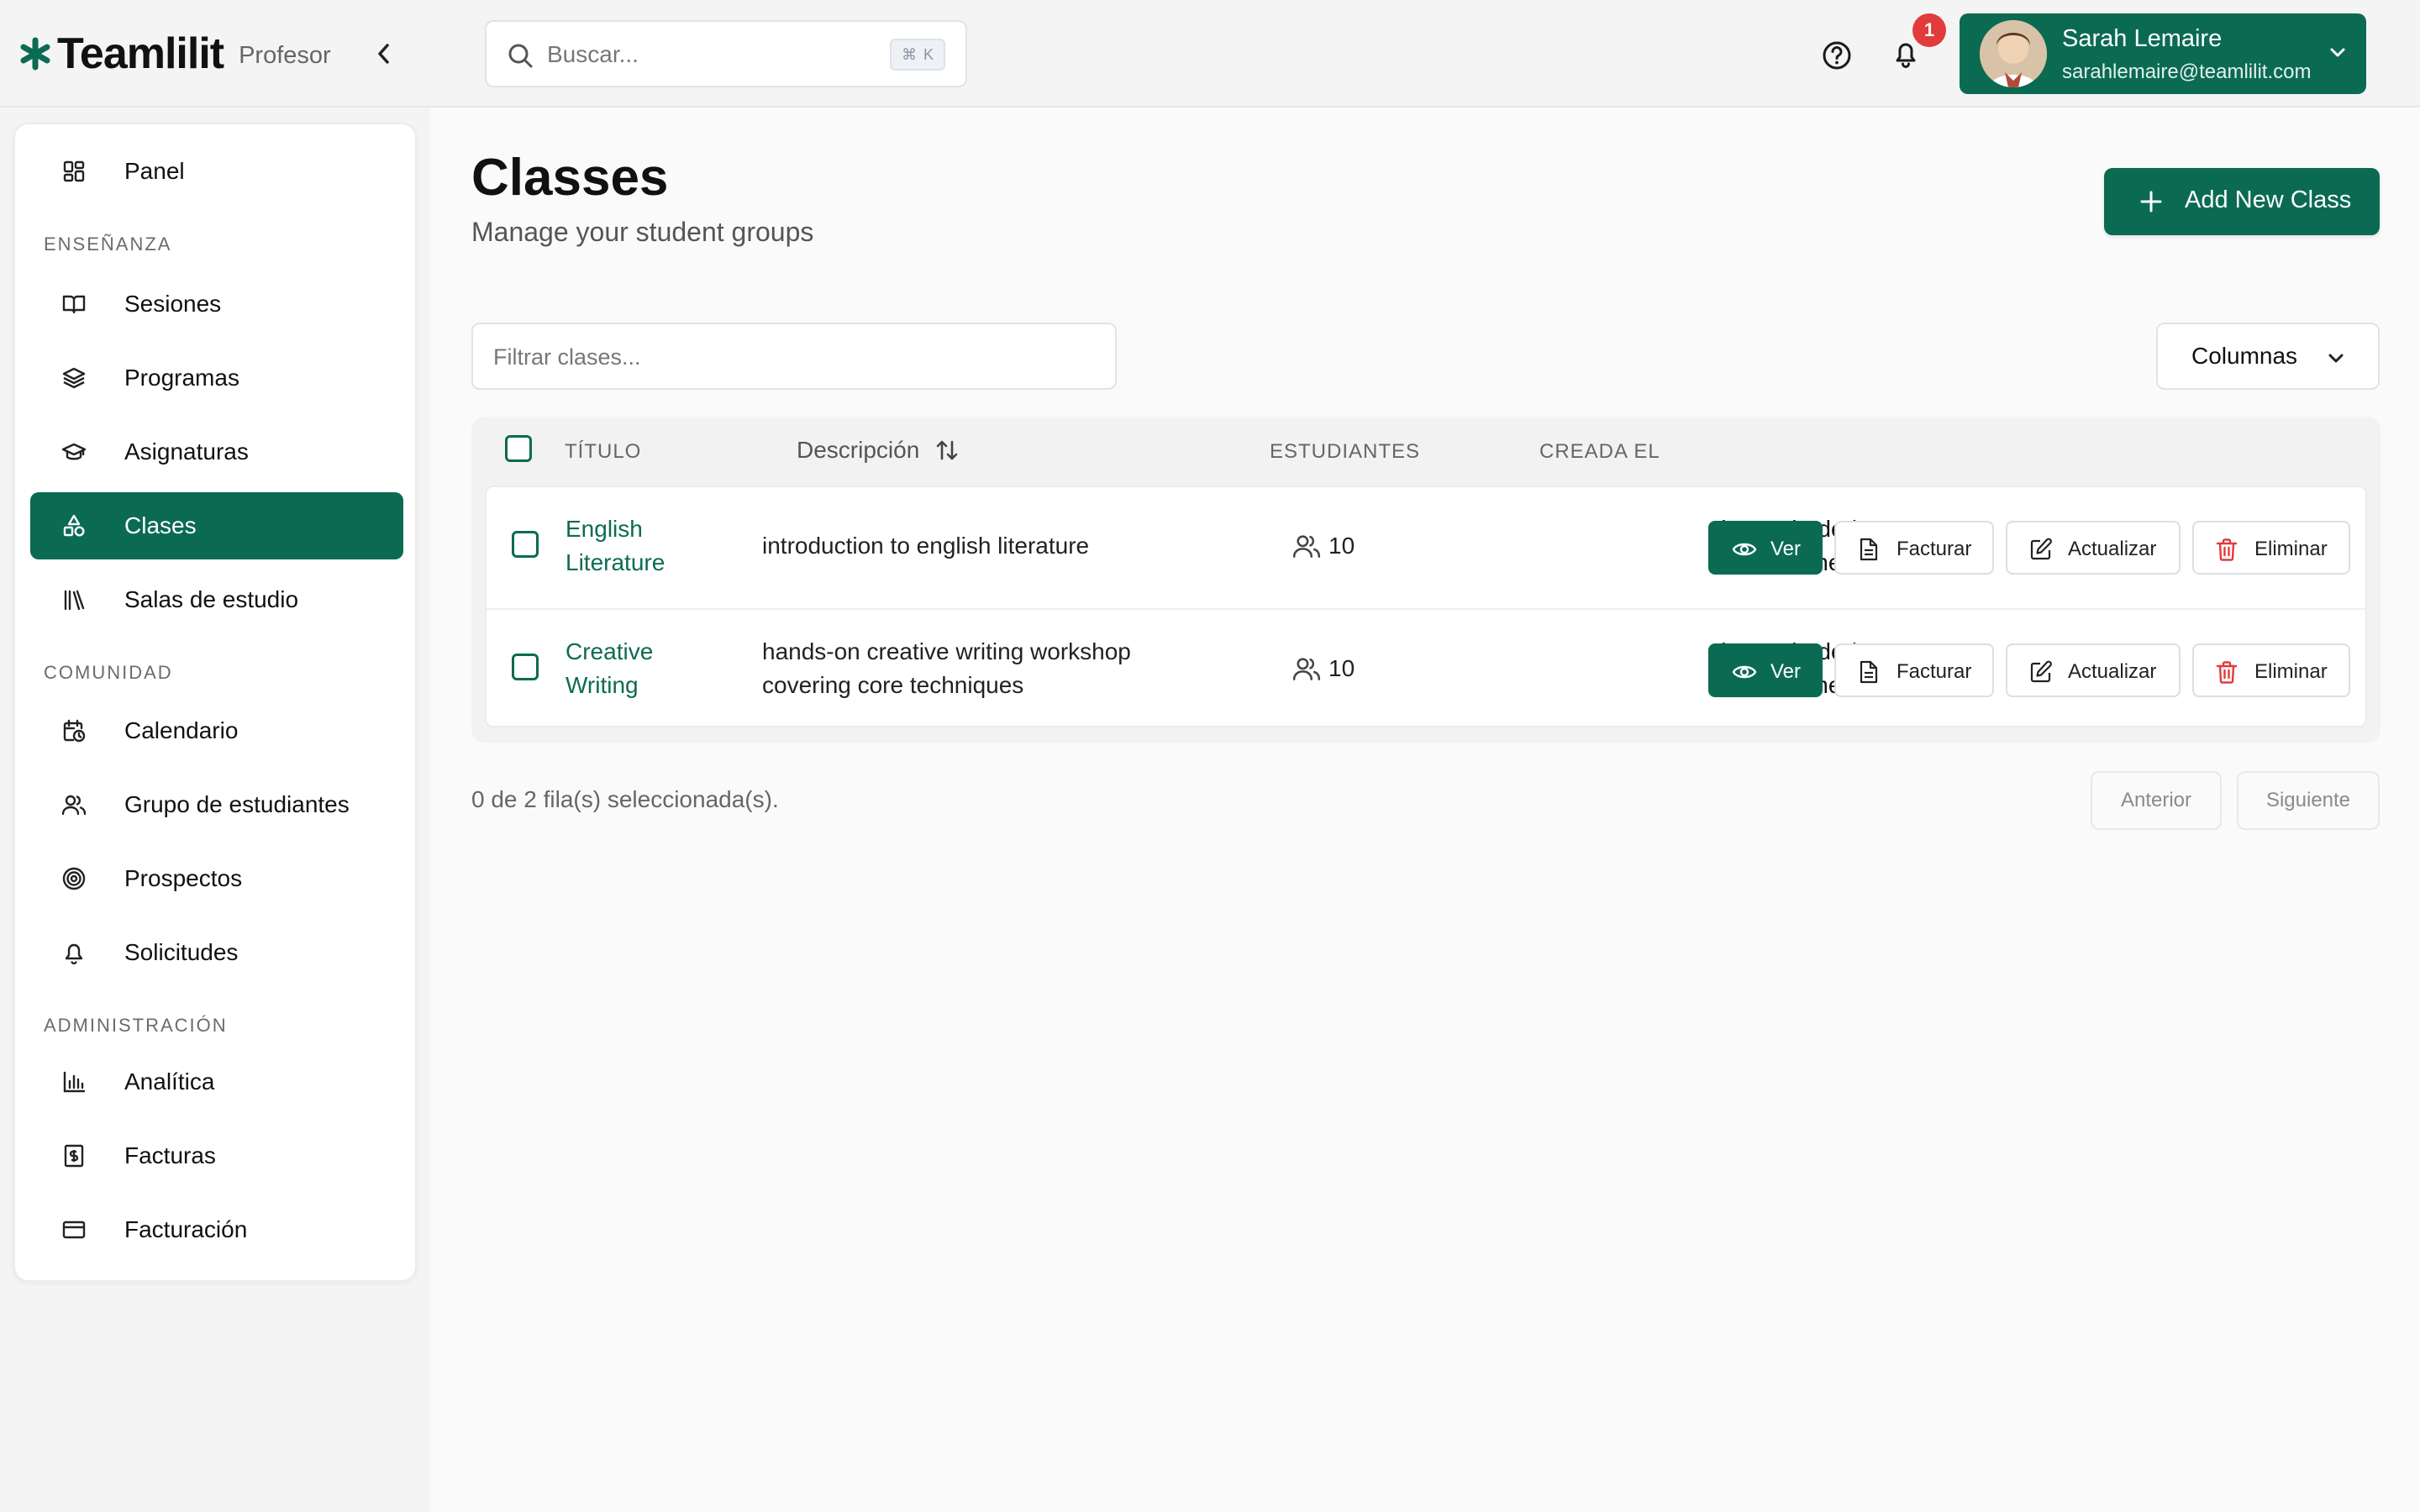  I want to click on sidebar-item-facturas: Facturas, so click(217, 1155).